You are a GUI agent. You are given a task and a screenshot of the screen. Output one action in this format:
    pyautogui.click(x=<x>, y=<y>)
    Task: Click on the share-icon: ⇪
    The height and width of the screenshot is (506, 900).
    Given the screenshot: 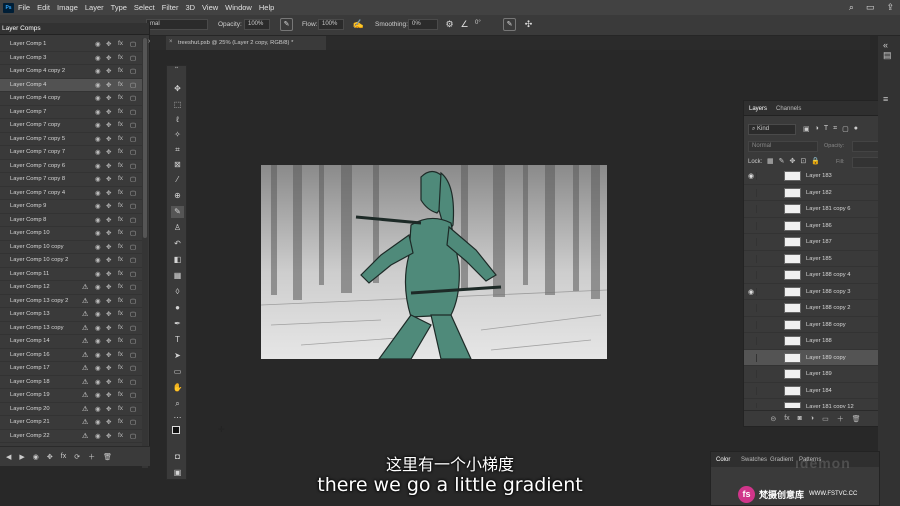 What is the action you would take?
    pyautogui.click(x=890, y=7)
    